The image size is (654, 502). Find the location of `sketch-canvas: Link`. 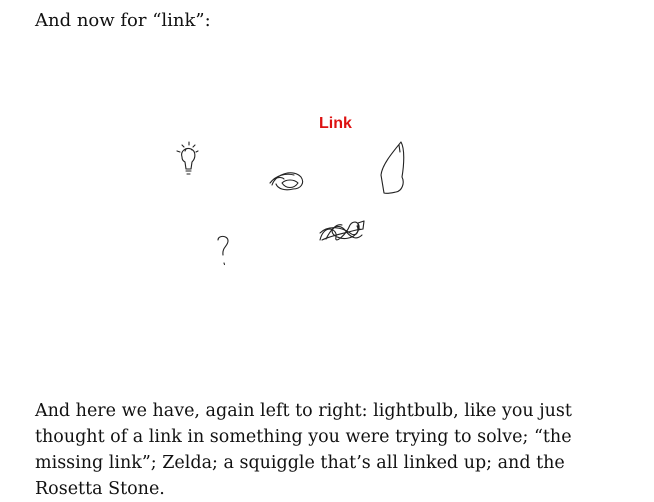

sketch-canvas: Link is located at coordinates (290, 190).